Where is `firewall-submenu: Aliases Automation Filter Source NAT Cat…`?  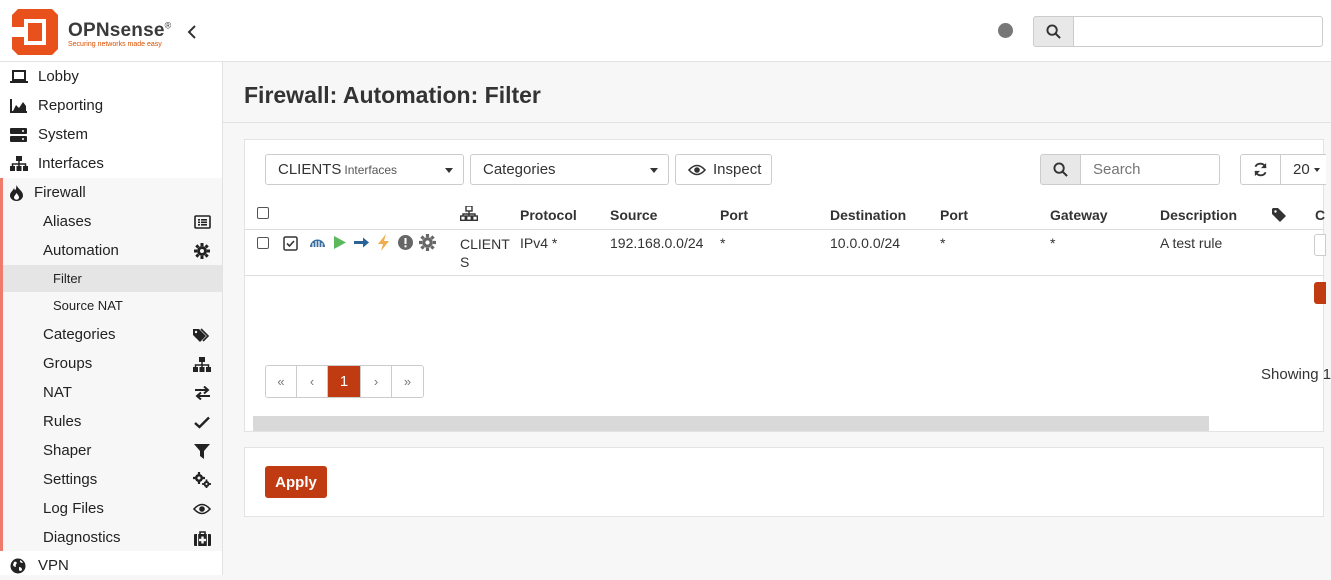 firewall-submenu: Aliases Automation Filter Source NAT Cat… is located at coordinates (111, 379).